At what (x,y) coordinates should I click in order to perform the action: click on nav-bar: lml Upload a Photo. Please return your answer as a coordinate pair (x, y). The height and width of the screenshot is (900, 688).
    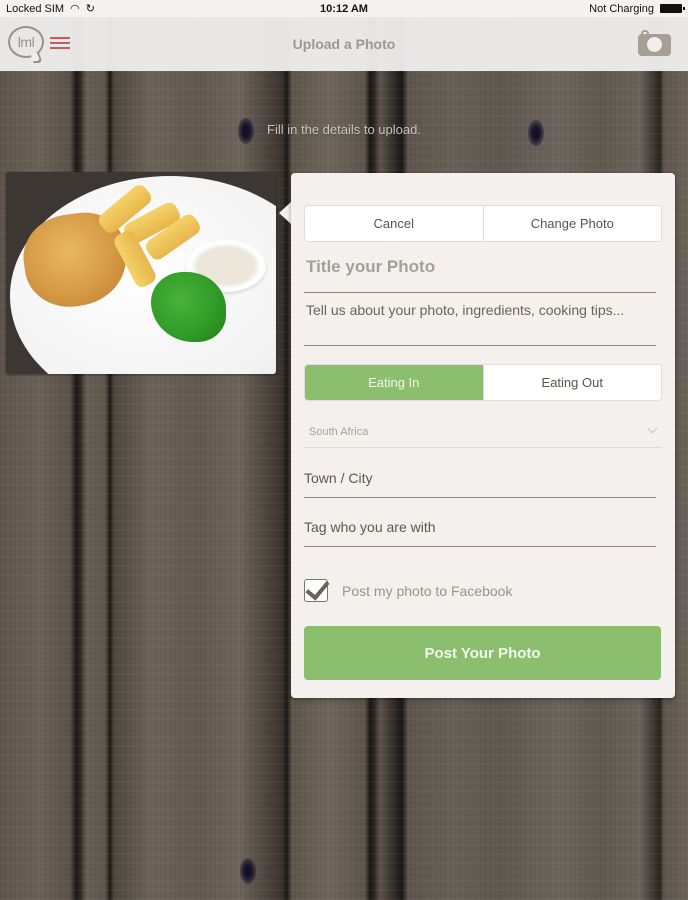
    Looking at the image, I should click on (344, 44).